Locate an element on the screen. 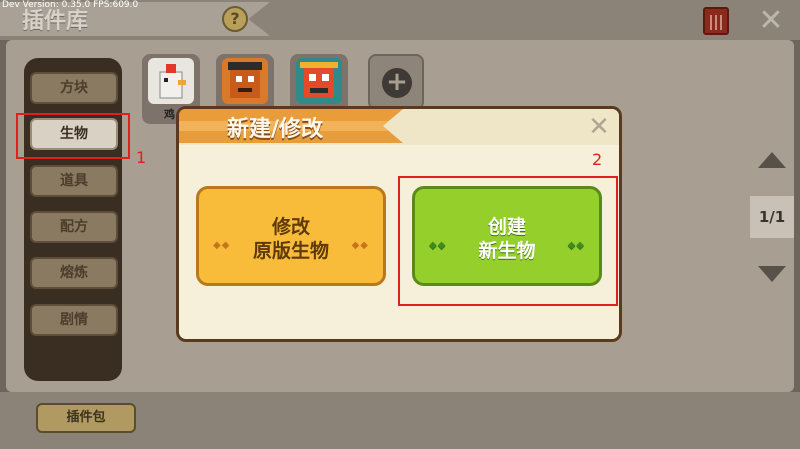  page-indicator: 1/1 is located at coordinates (772, 217).